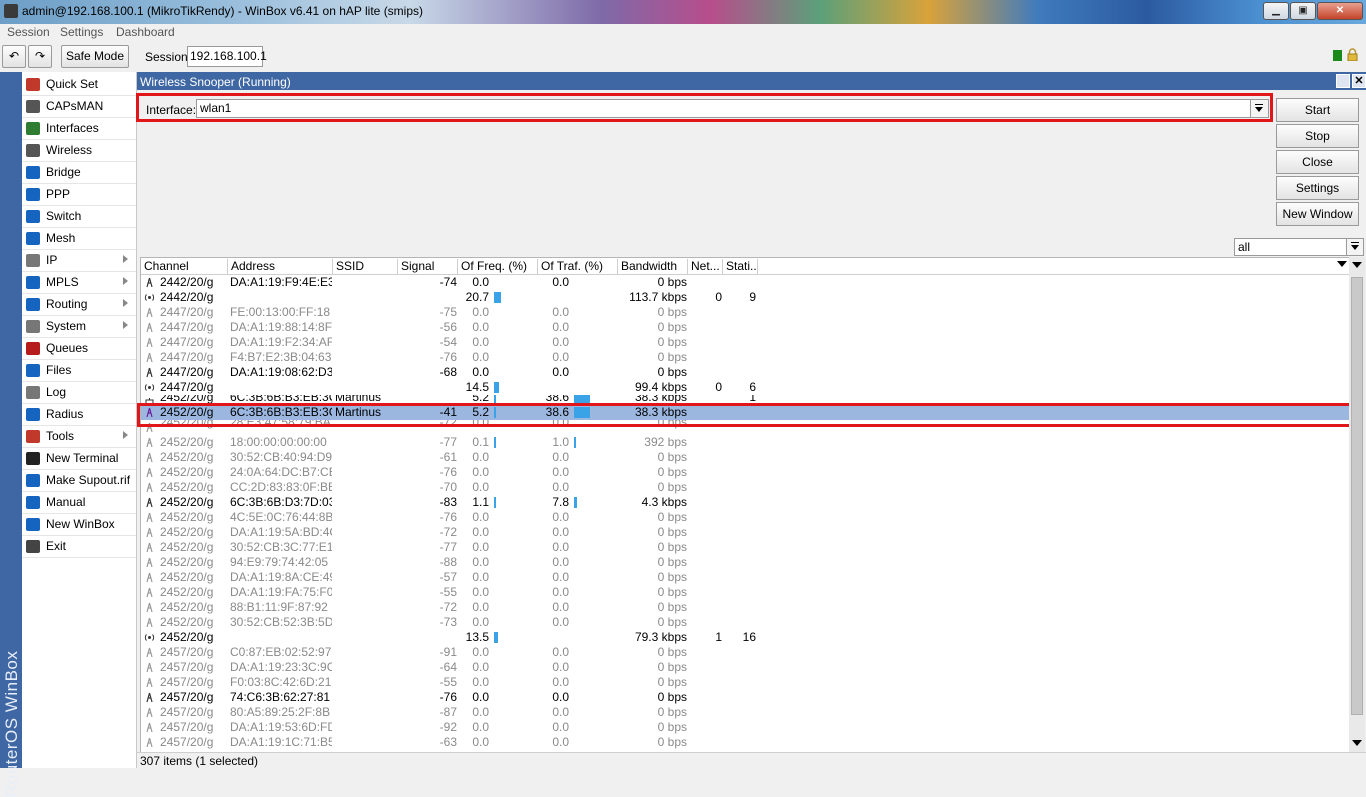 This screenshot has width=1366, height=797. What do you see at coordinates (79, 195) in the screenshot?
I see `menu-item-ppp: PPP` at bounding box center [79, 195].